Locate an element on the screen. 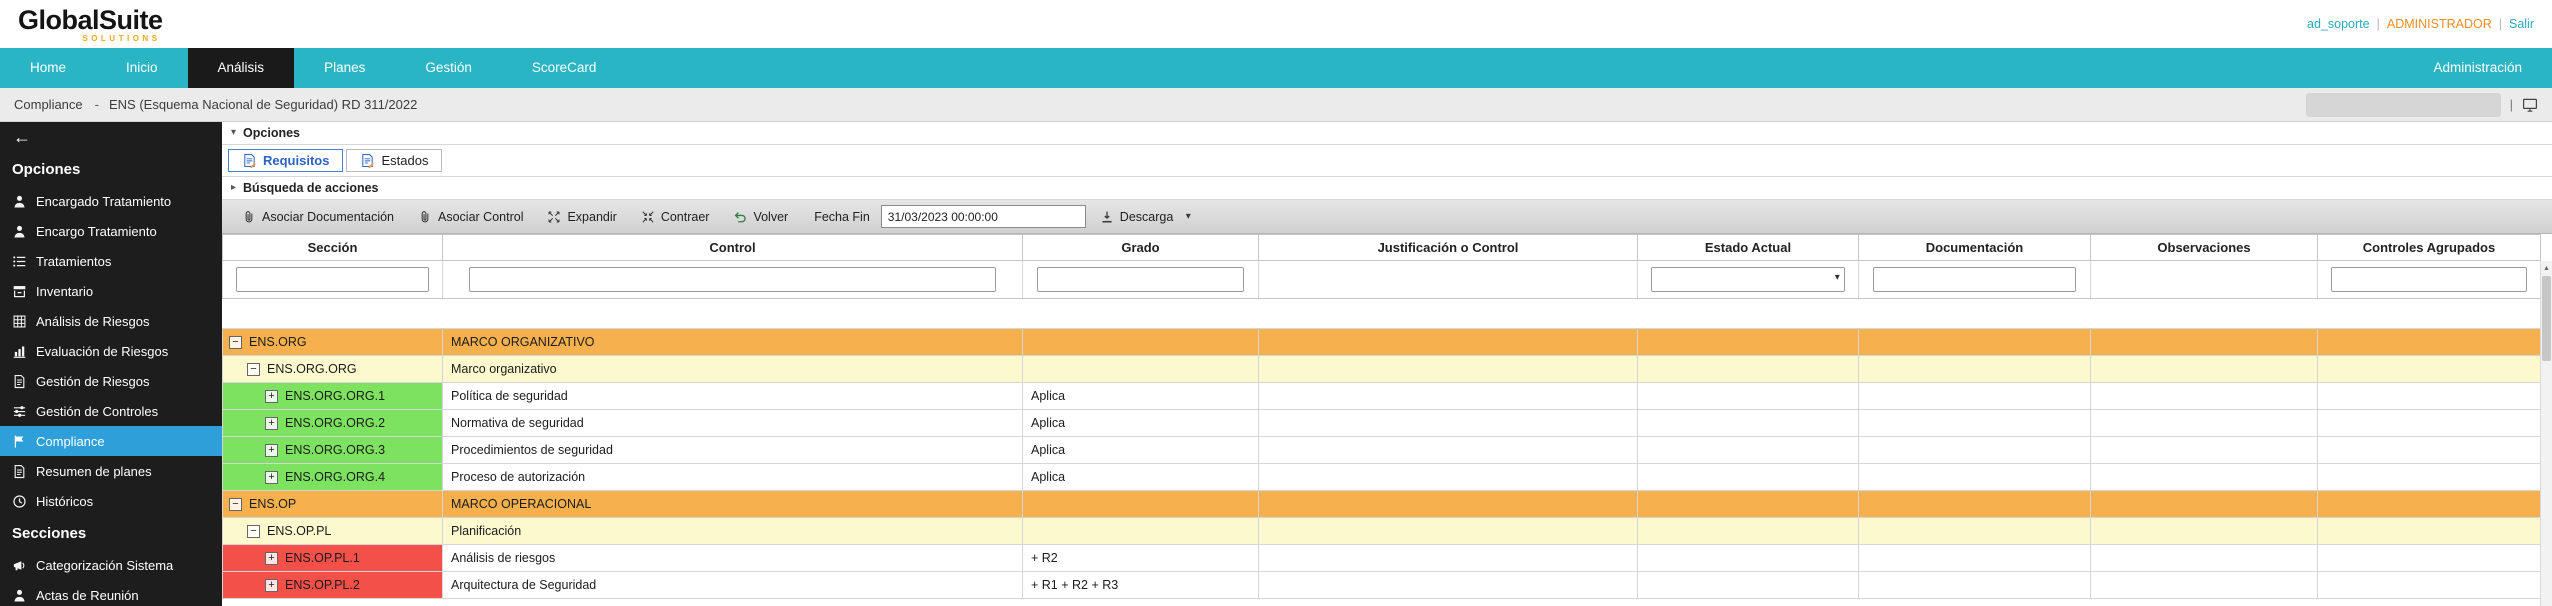 This screenshot has height=606, width=2552. collapse-icon is located at coordinates (648, 217).